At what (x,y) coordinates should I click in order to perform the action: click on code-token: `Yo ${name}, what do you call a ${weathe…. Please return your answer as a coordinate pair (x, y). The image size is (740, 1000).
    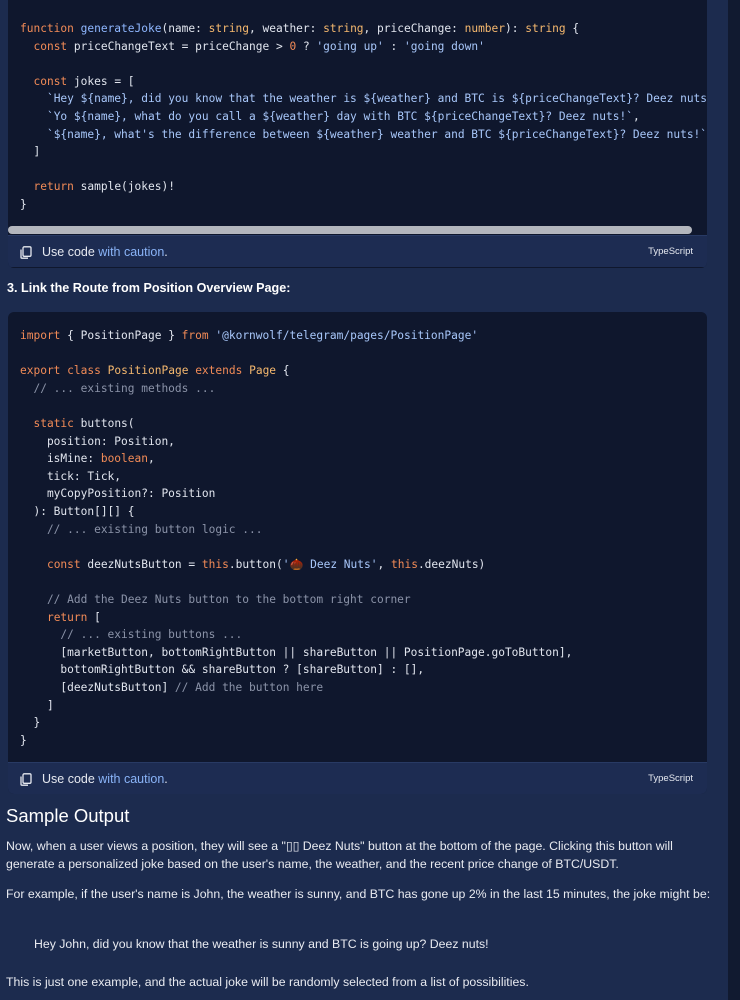
    Looking at the image, I should click on (339, 116).